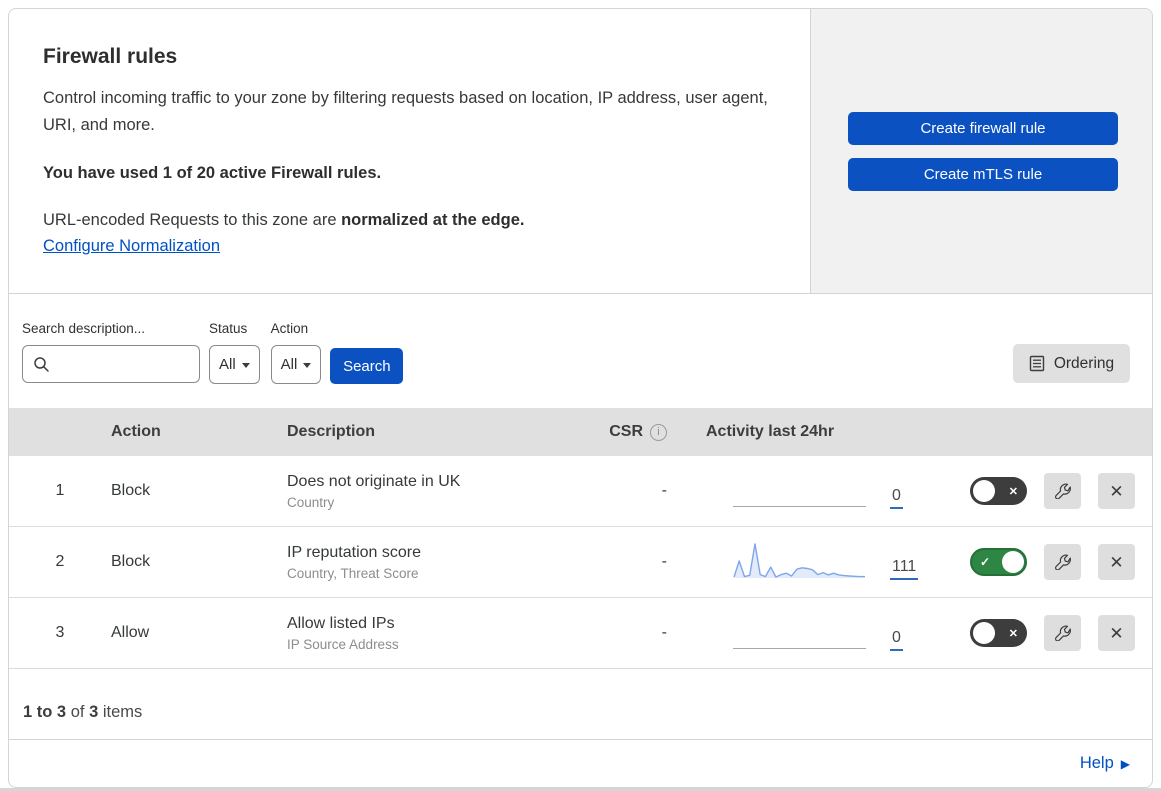 Image resolution: width=1161 pixels, height=791 pixels. Describe the element at coordinates (658, 432) in the screenshot. I see `info-icon: i` at that location.